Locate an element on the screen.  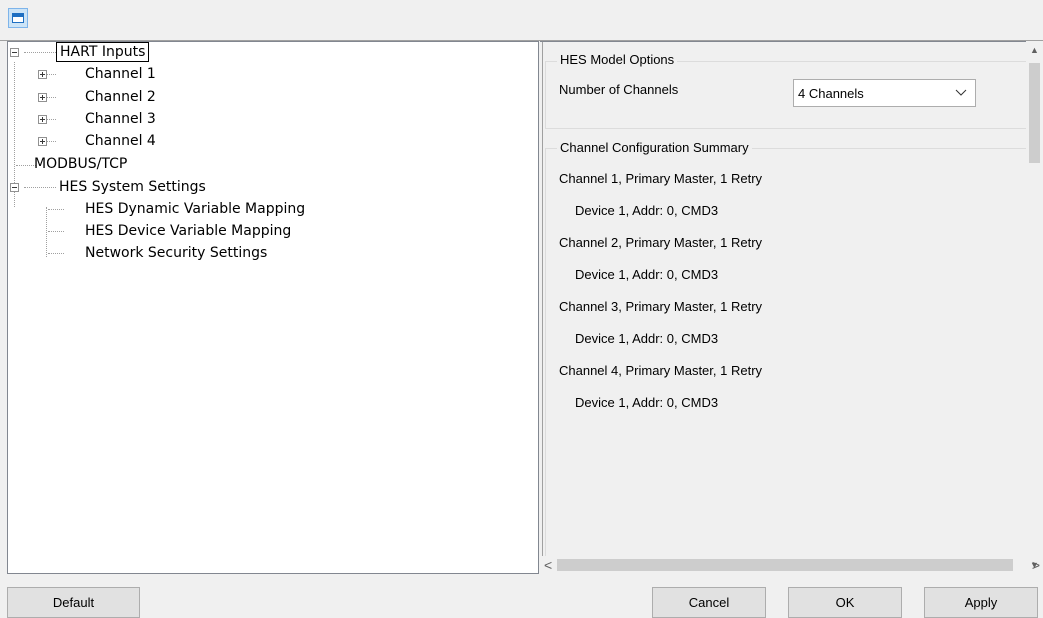
summary-title: Channel Configuration Summary is located at coordinates (654, 147).